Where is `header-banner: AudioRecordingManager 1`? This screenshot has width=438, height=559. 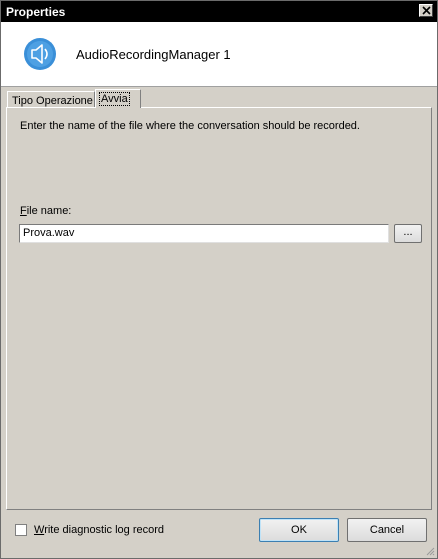
header-banner: AudioRecordingManager 1 is located at coordinates (219, 54).